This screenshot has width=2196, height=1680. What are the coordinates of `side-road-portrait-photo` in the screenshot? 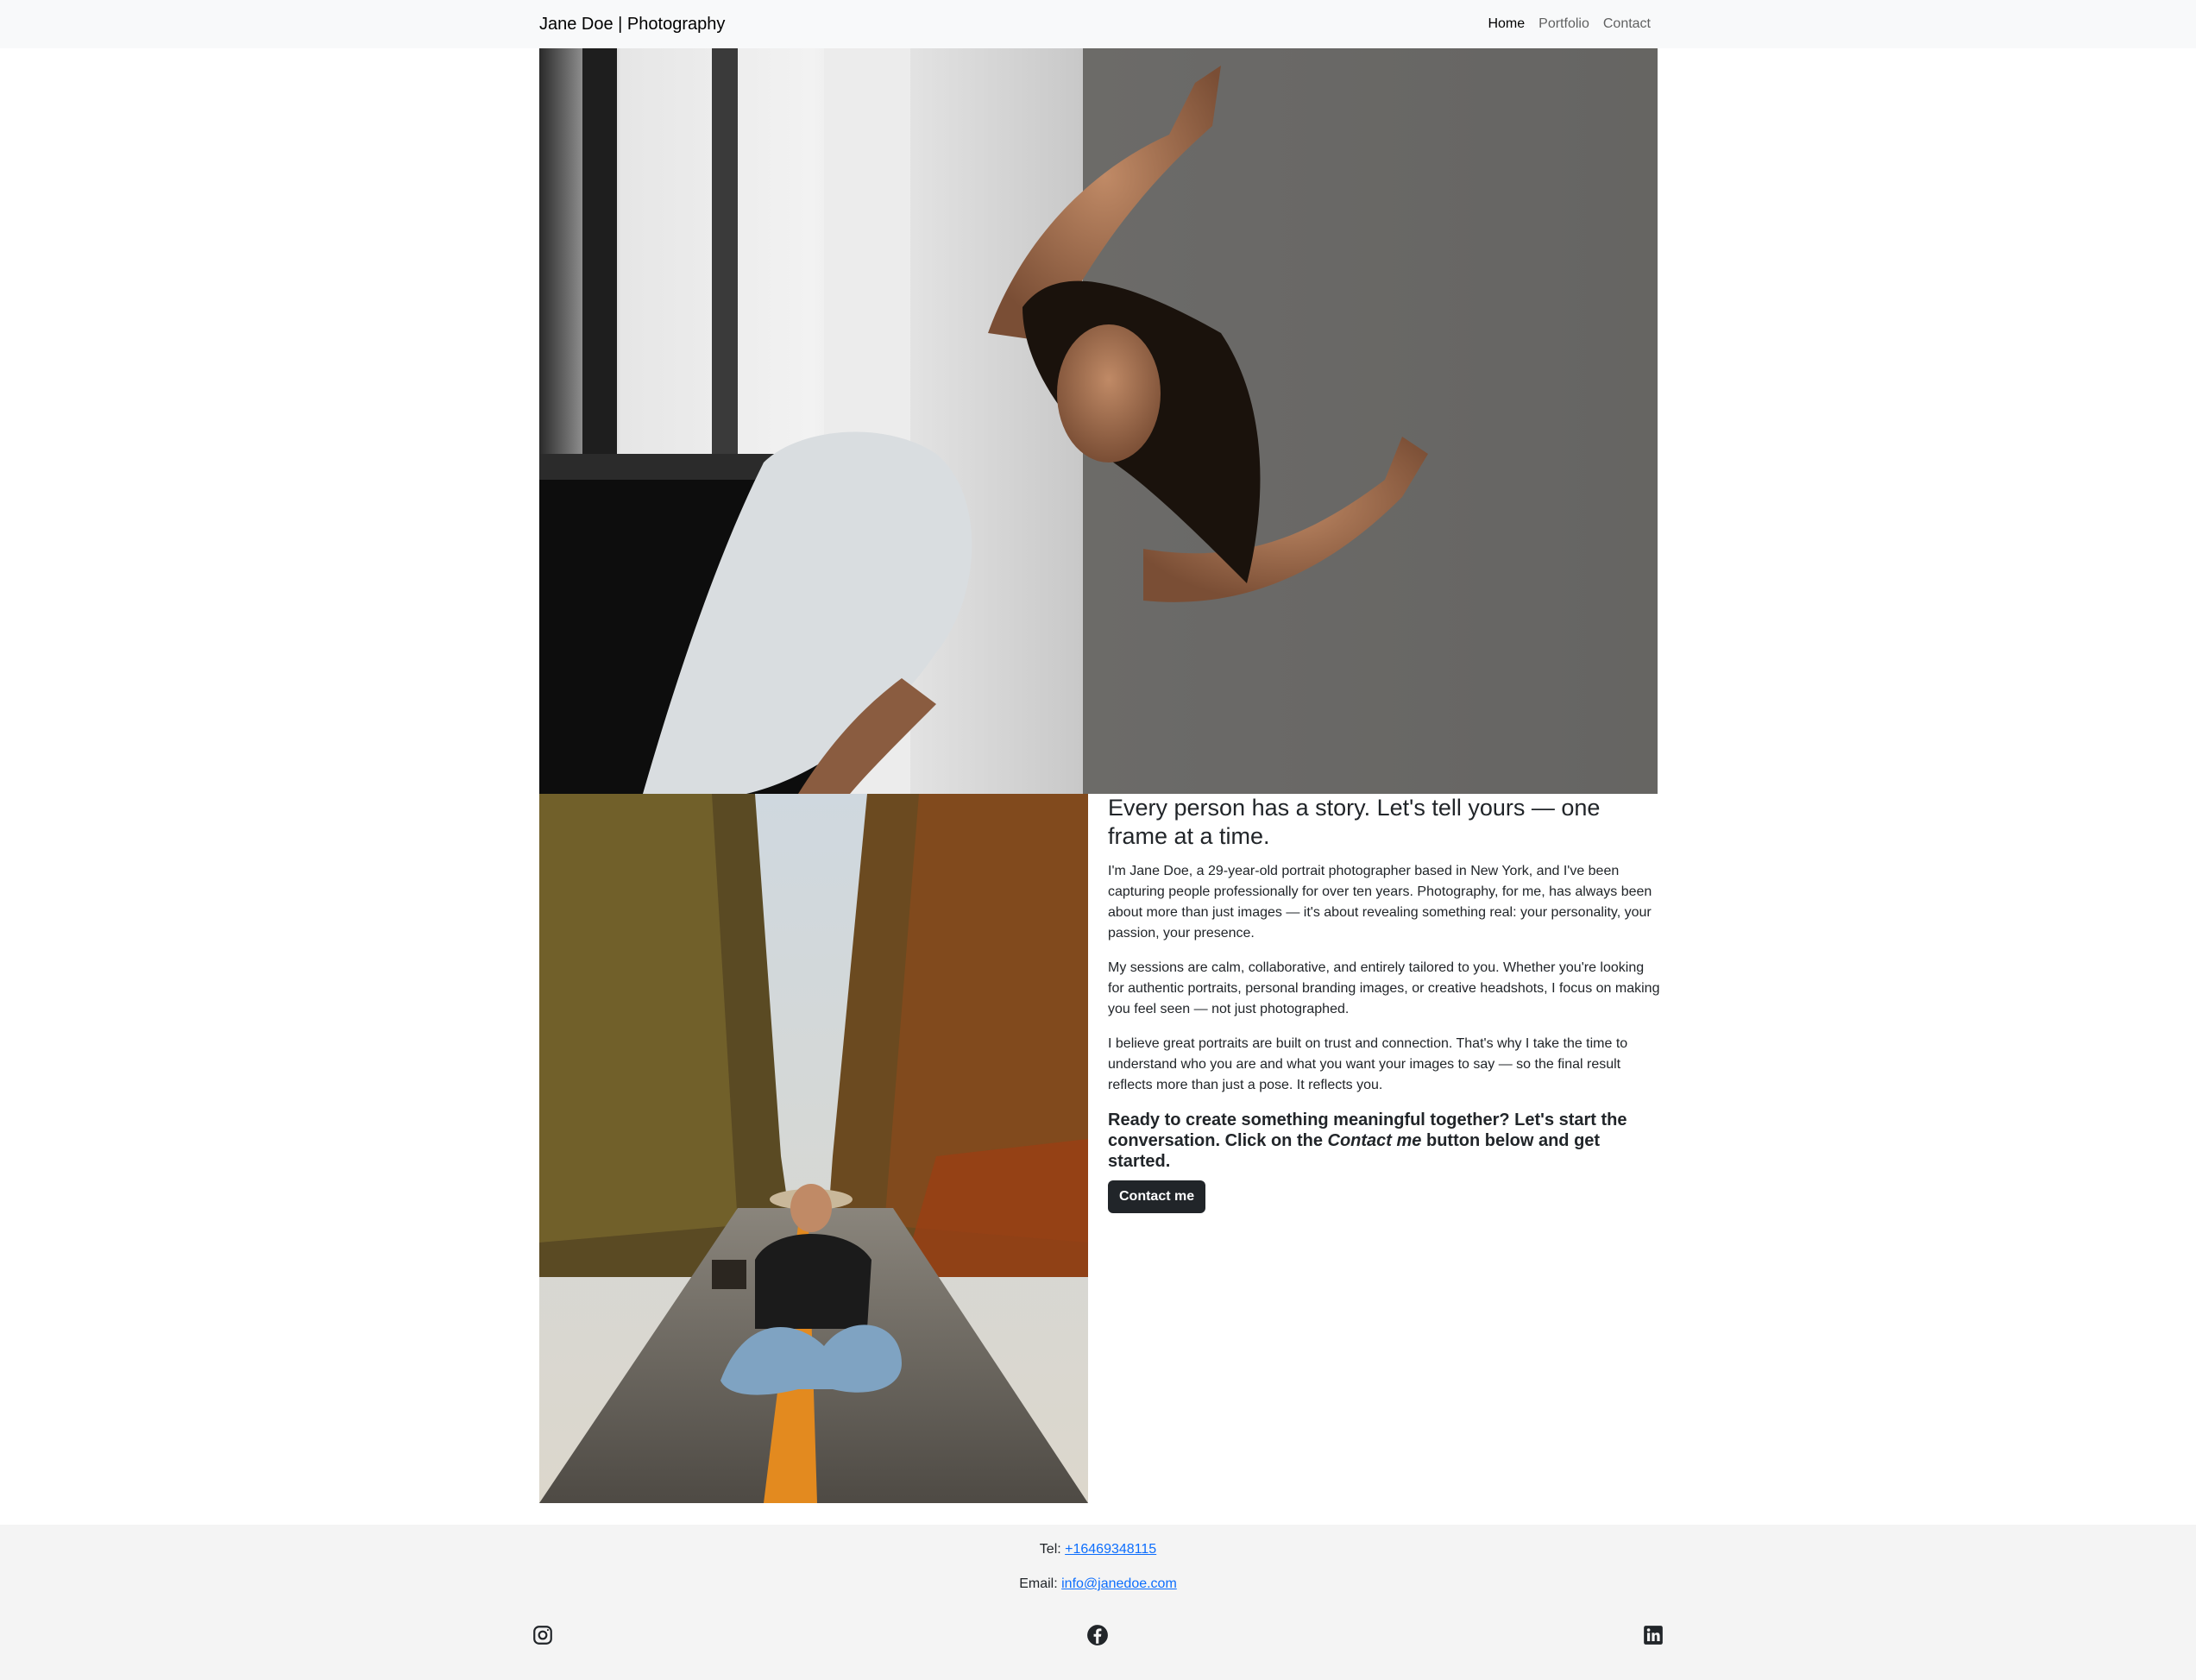 It's located at (813, 1148).